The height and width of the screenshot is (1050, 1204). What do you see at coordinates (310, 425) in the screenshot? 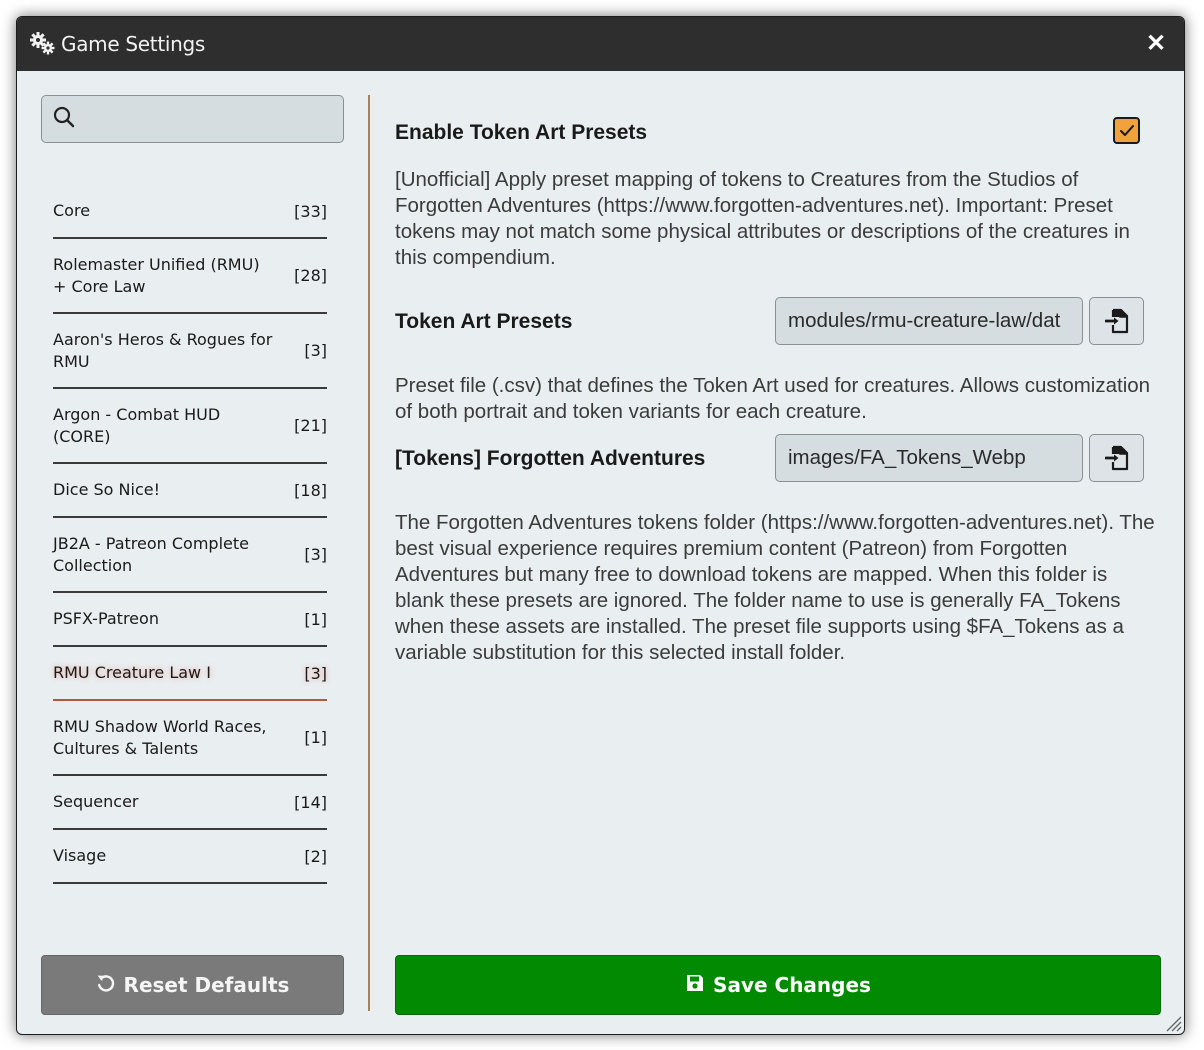
I see `category-count: [21]` at bounding box center [310, 425].